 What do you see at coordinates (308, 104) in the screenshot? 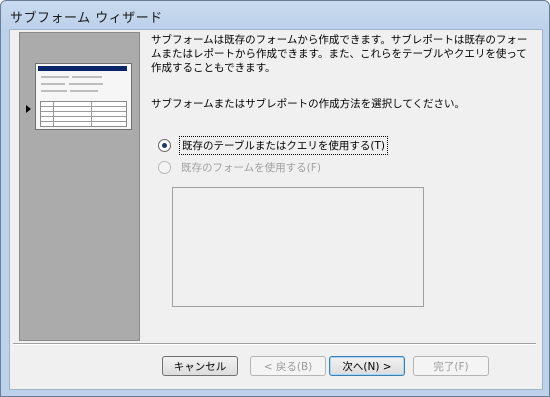
I see `wizard-prompt: サブフォームまたはサブレポートの作成方法を選択してください。` at bounding box center [308, 104].